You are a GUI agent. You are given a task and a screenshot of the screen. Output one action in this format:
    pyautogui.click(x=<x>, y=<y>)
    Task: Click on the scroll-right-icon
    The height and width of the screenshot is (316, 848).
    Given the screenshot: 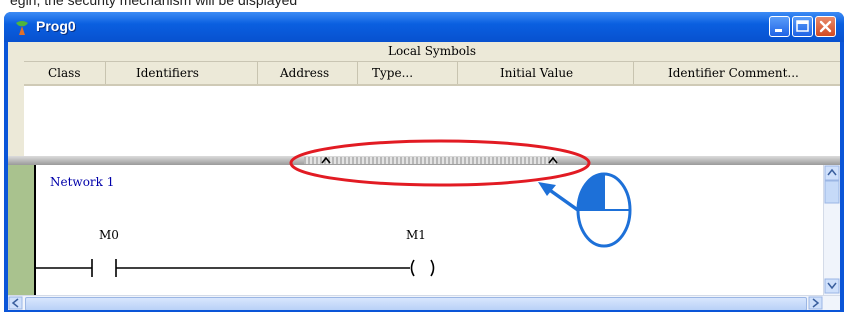 What is the action you would take?
    pyautogui.click(x=816, y=303)
    